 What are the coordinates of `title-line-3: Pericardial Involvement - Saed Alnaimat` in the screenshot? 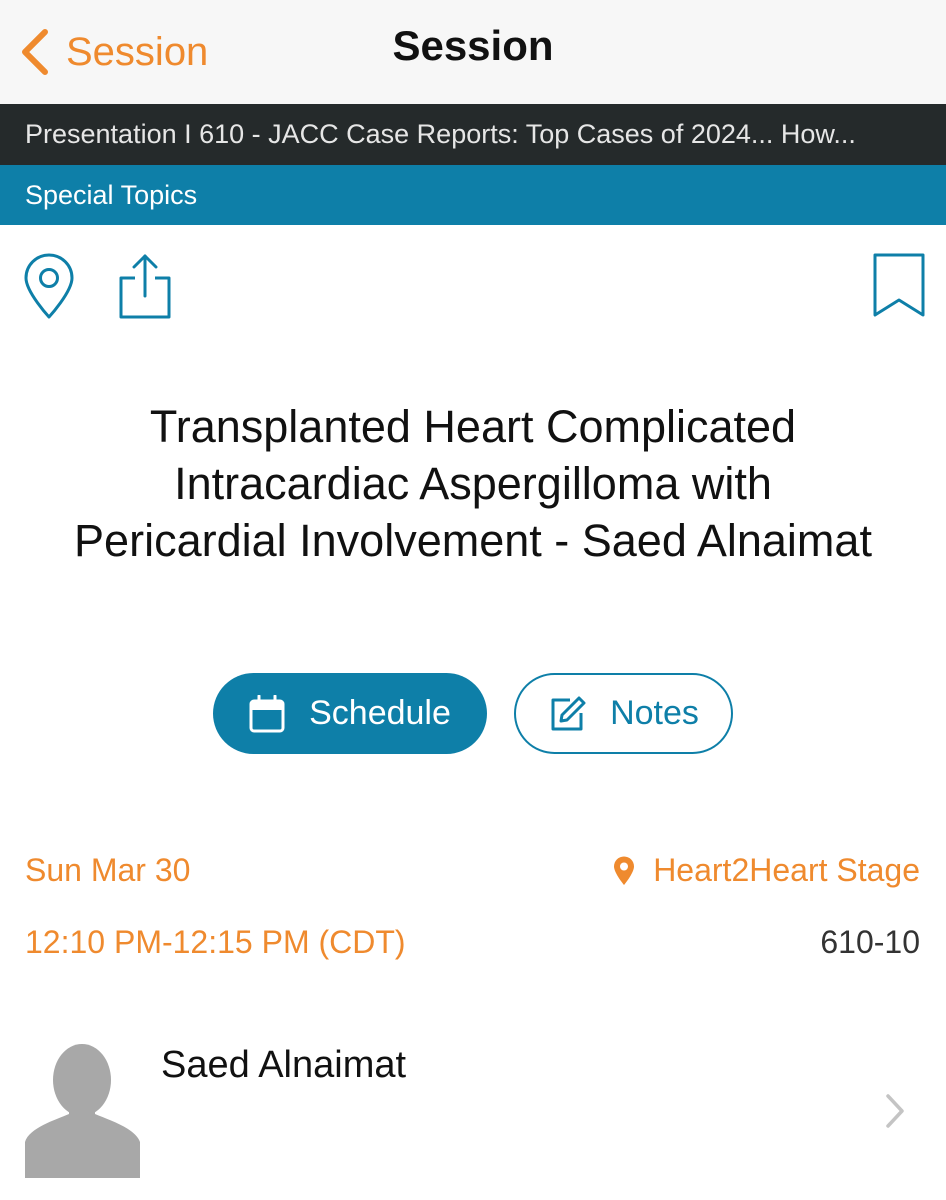 It's located at (473, 540).